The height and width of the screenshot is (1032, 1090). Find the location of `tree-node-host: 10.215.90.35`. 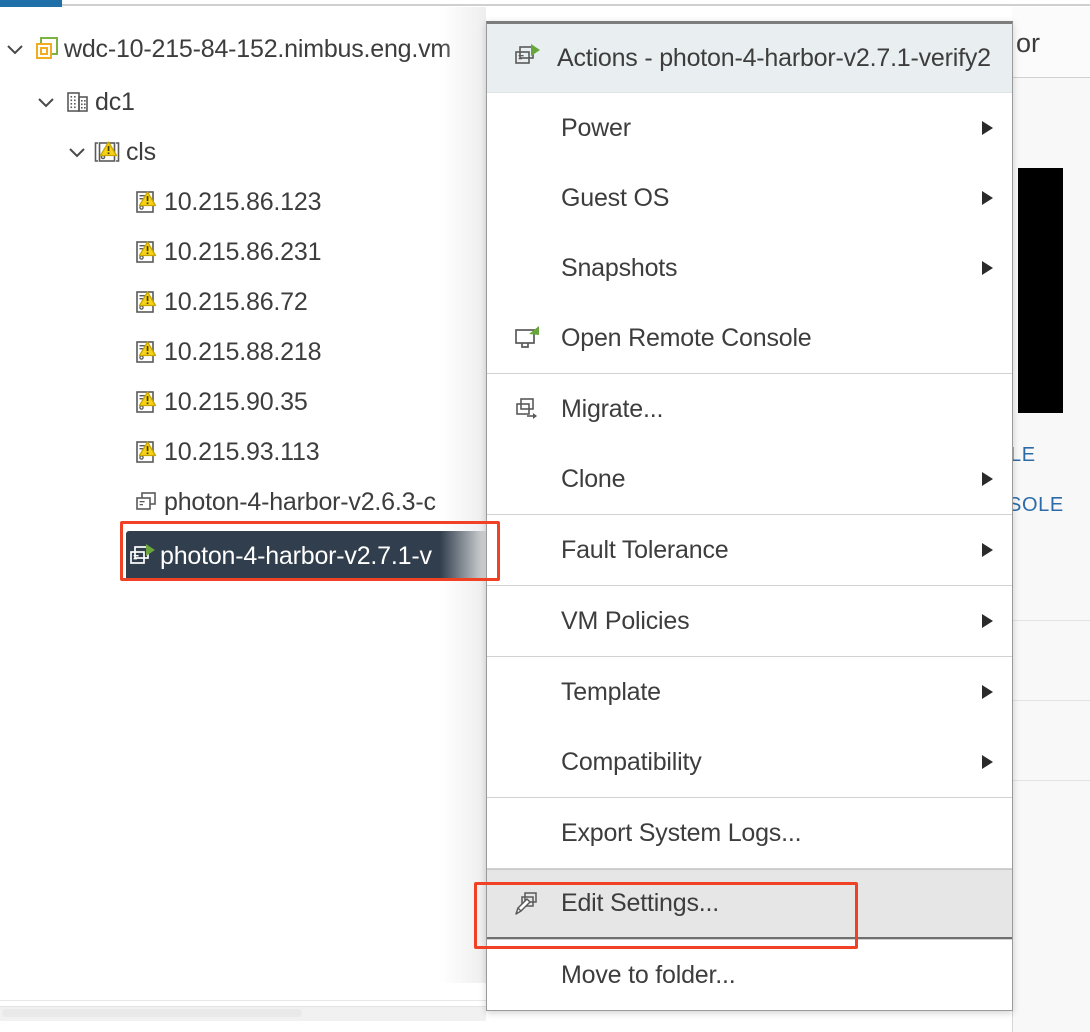

tree-node-host: 10.215.90.35 is located at coordinates (219, 402).